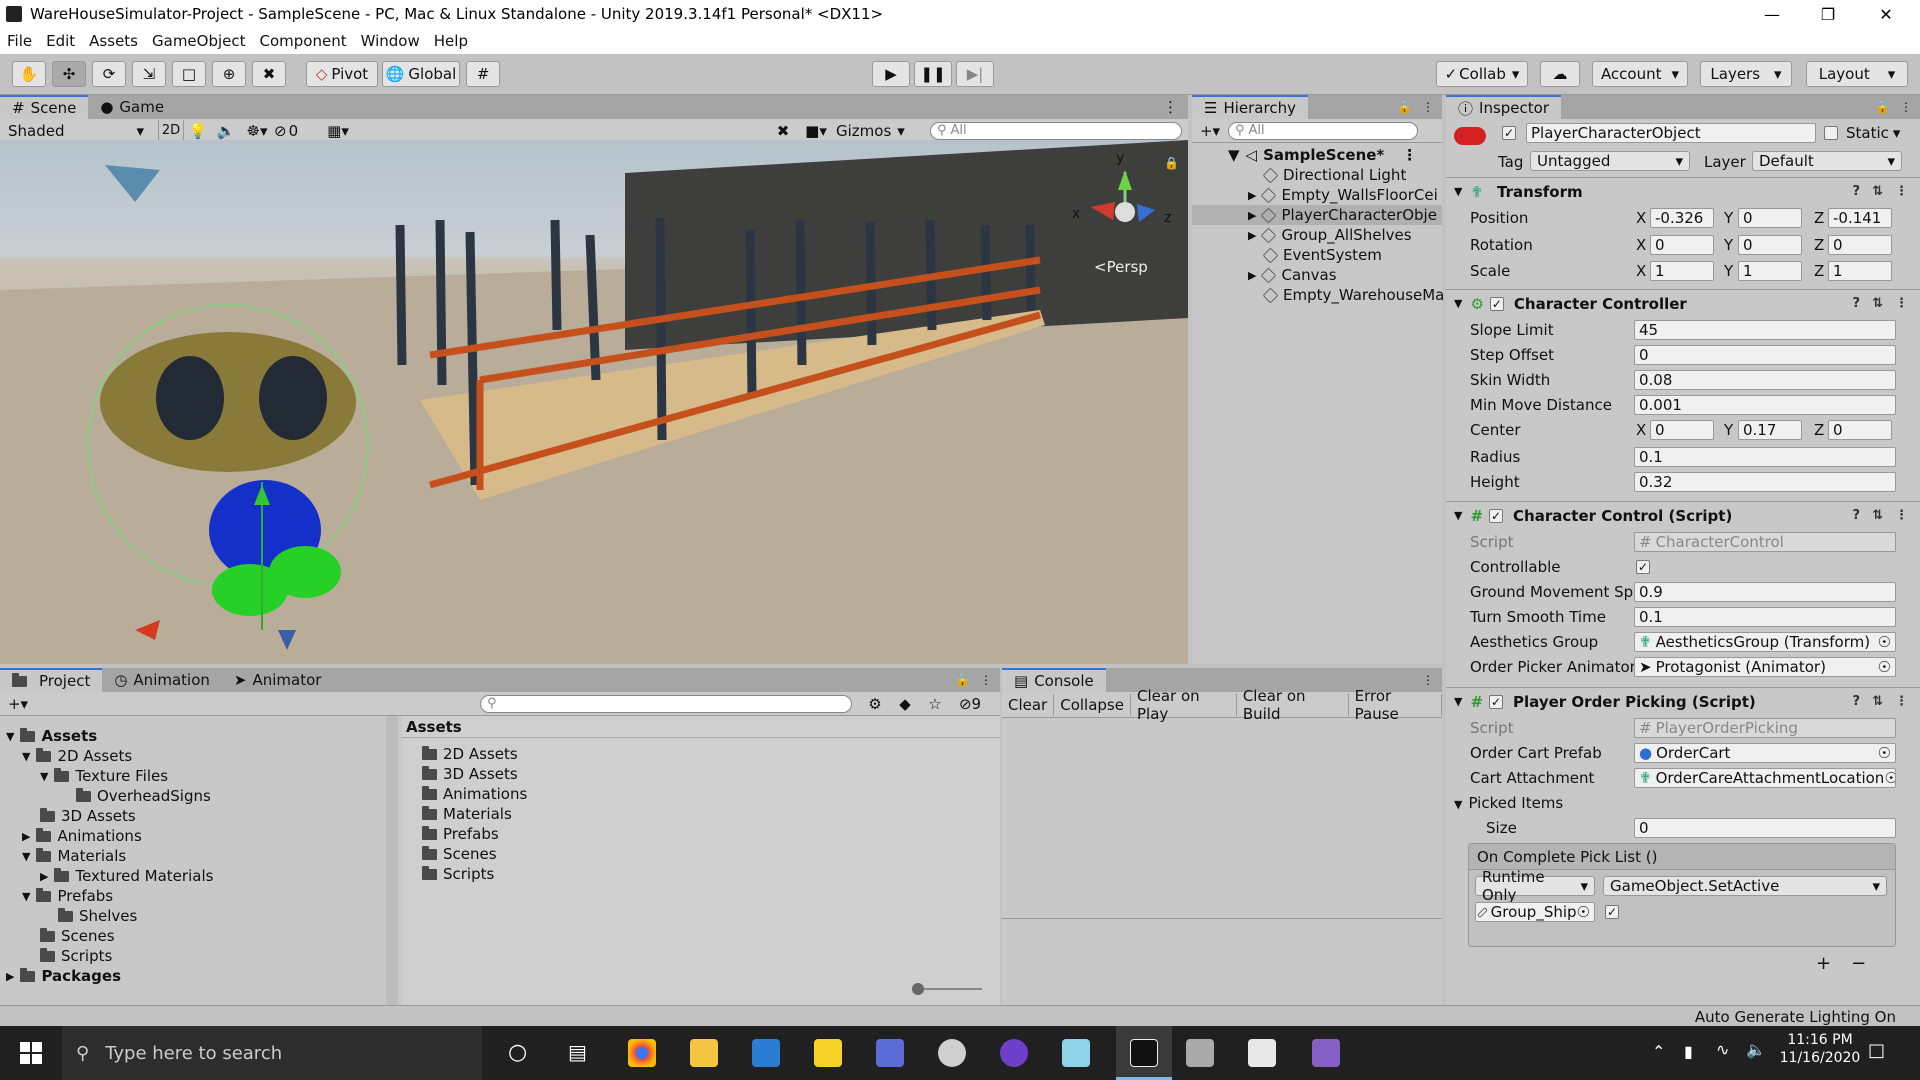 The height and width of the screenshot is (1080, 1920). I want to click on remove-listener-button: −, so click(1858, 963).